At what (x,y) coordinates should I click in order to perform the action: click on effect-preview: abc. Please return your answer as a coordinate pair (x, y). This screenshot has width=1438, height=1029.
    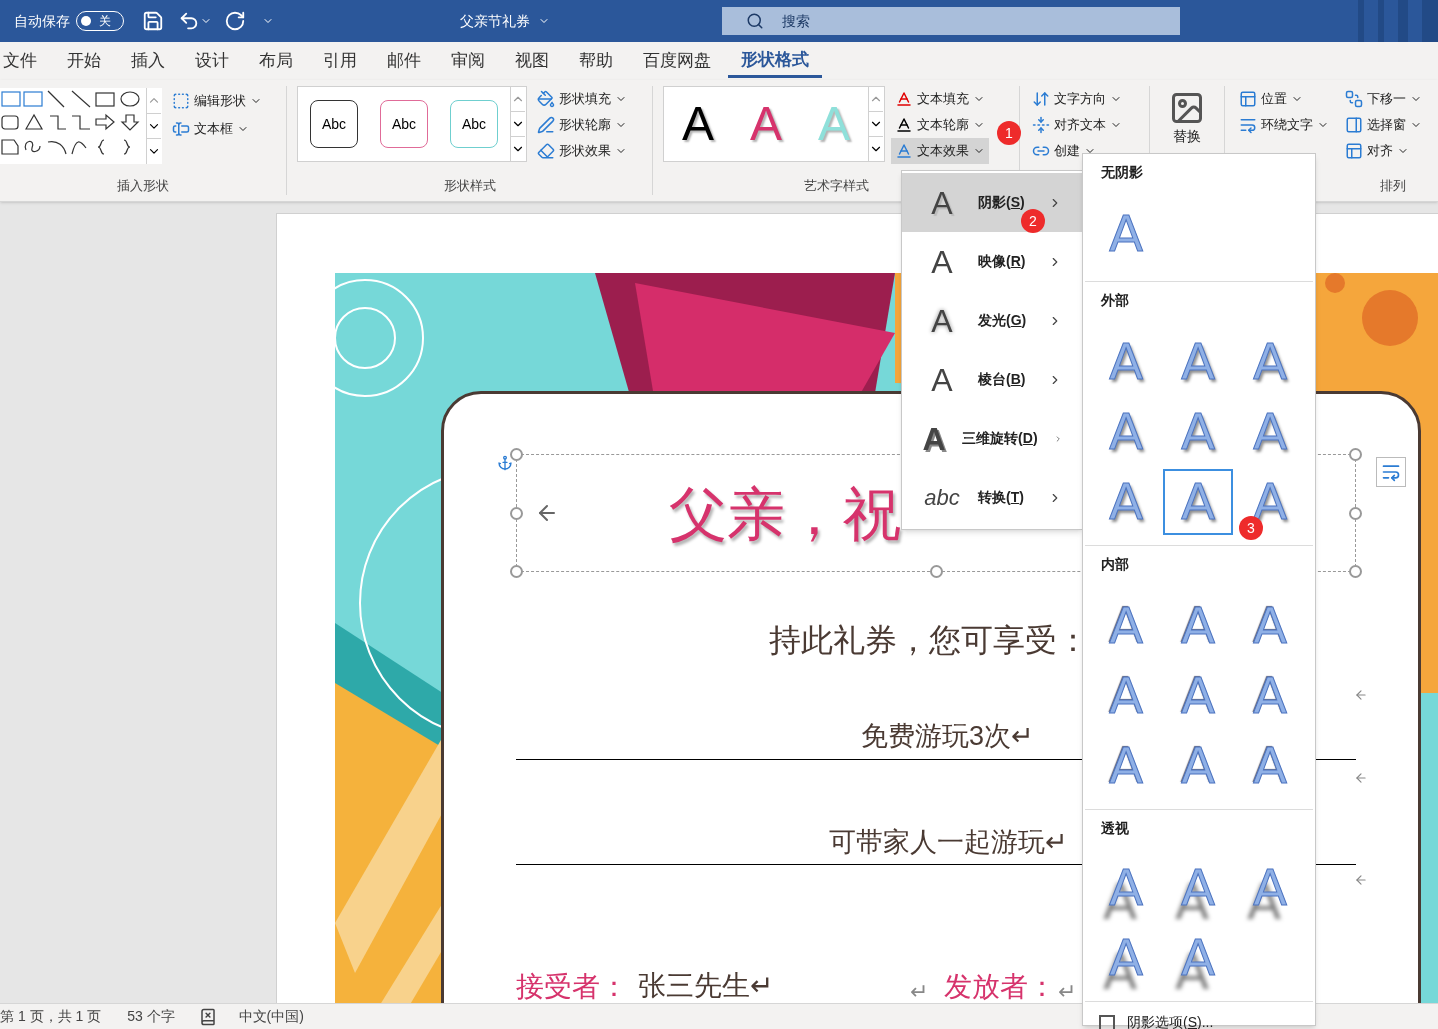
    Looking at the image, I should click on (942, 497).